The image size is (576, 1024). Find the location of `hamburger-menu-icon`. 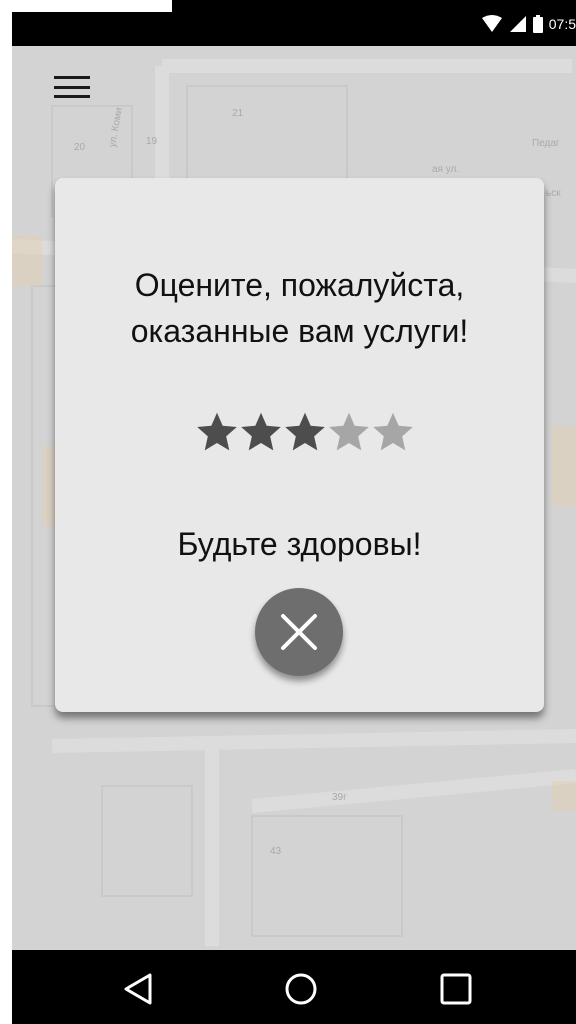

hamburger-menu-icon is located at coordinates (72, 87).